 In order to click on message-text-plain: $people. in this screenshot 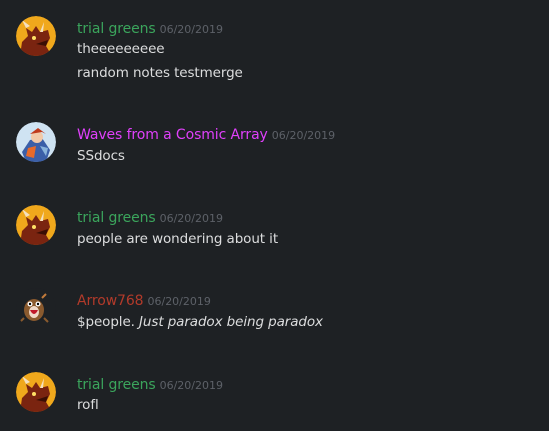, I will do `click(108, 322)`.